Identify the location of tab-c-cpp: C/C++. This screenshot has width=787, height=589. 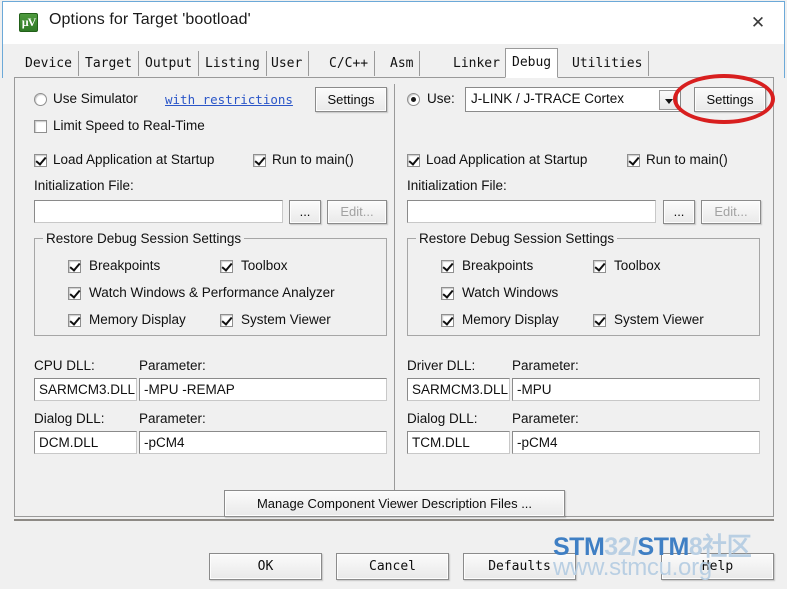
(349, 63).